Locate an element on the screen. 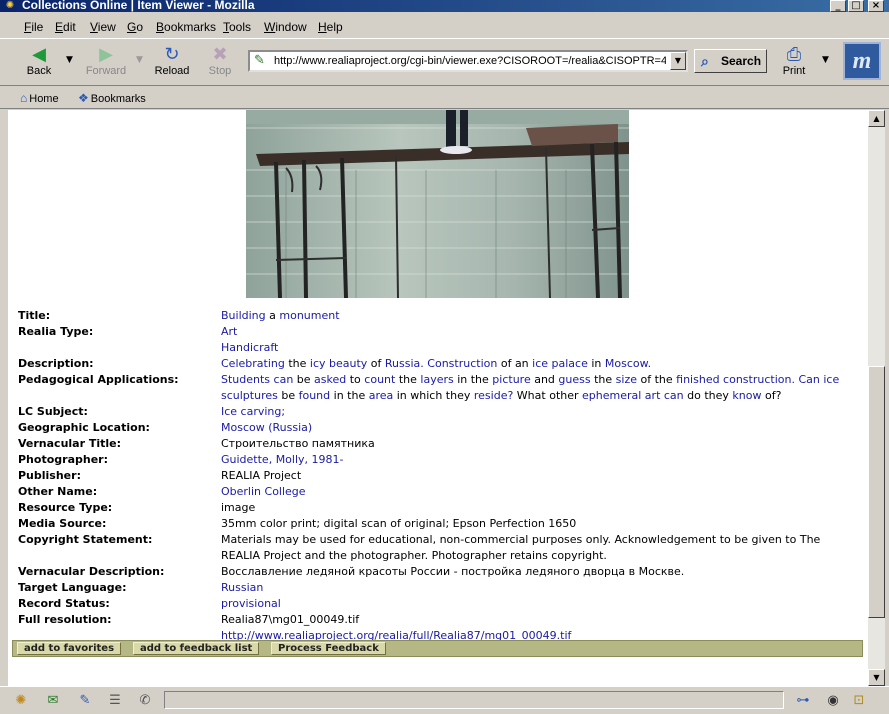 The width and height of the screenshot is (889, 714). scroll-up-arrow: ▲ is located at coordinates (876, 118).